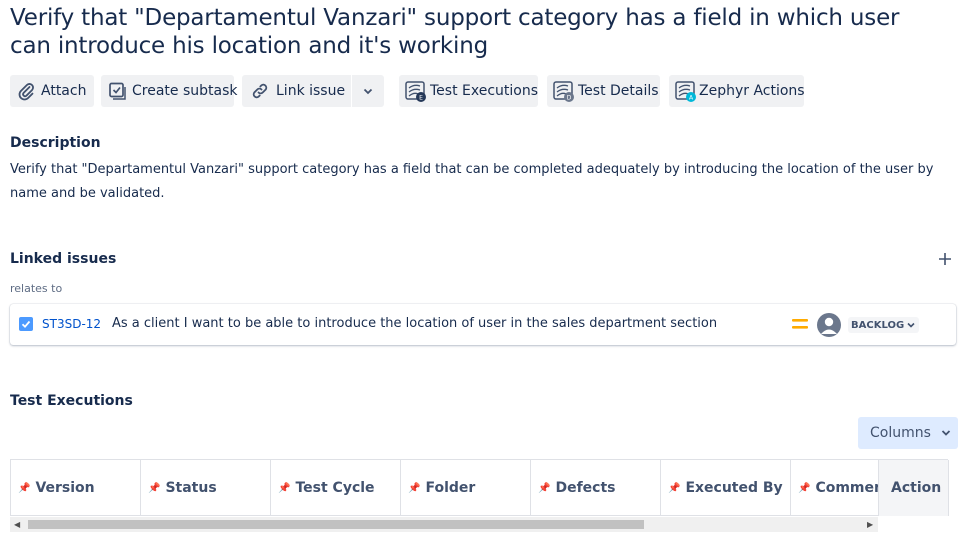  I want to click on zephyr-executions-icon: E, so click(415, 91).